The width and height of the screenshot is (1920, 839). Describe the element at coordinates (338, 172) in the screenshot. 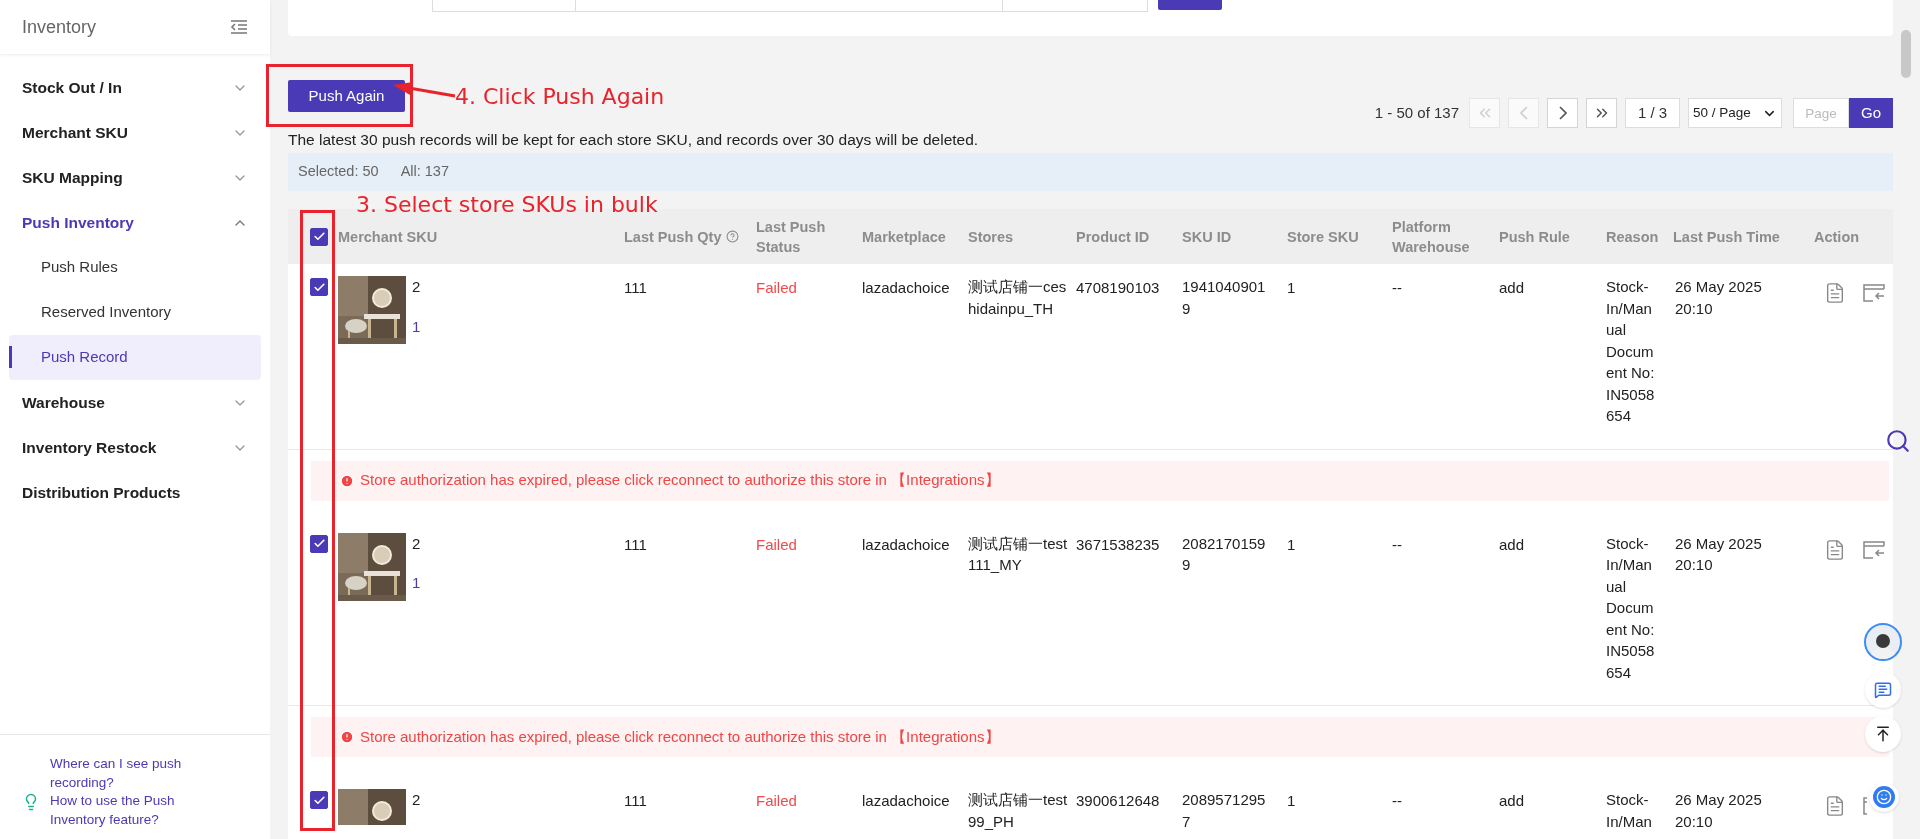

I see `selected-count: Selected: 50` at that location.